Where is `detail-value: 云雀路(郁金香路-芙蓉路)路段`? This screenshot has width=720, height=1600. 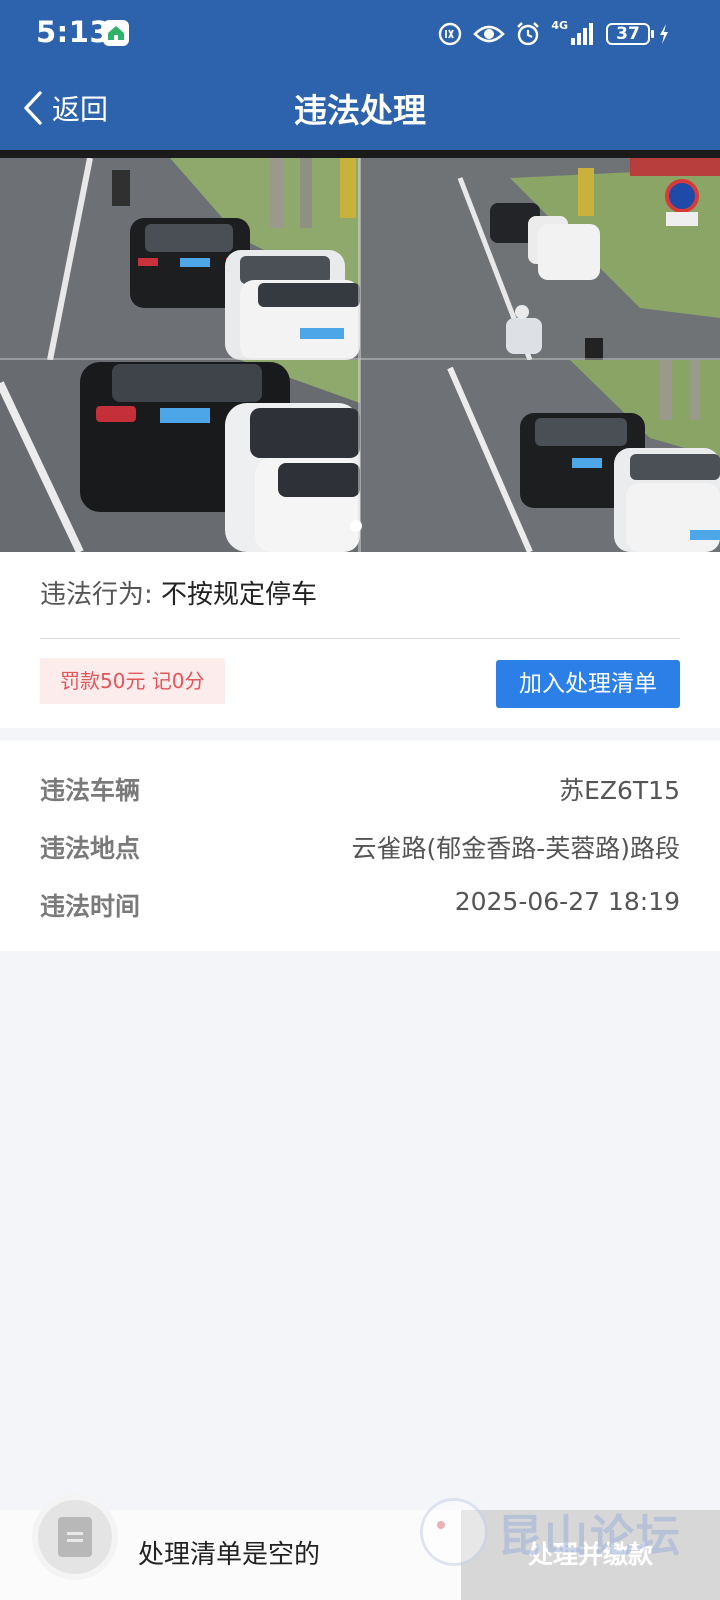 detail-value: 云雀路(郁金香路-芙蓉路)路段 is located at coordinates (515, 848).